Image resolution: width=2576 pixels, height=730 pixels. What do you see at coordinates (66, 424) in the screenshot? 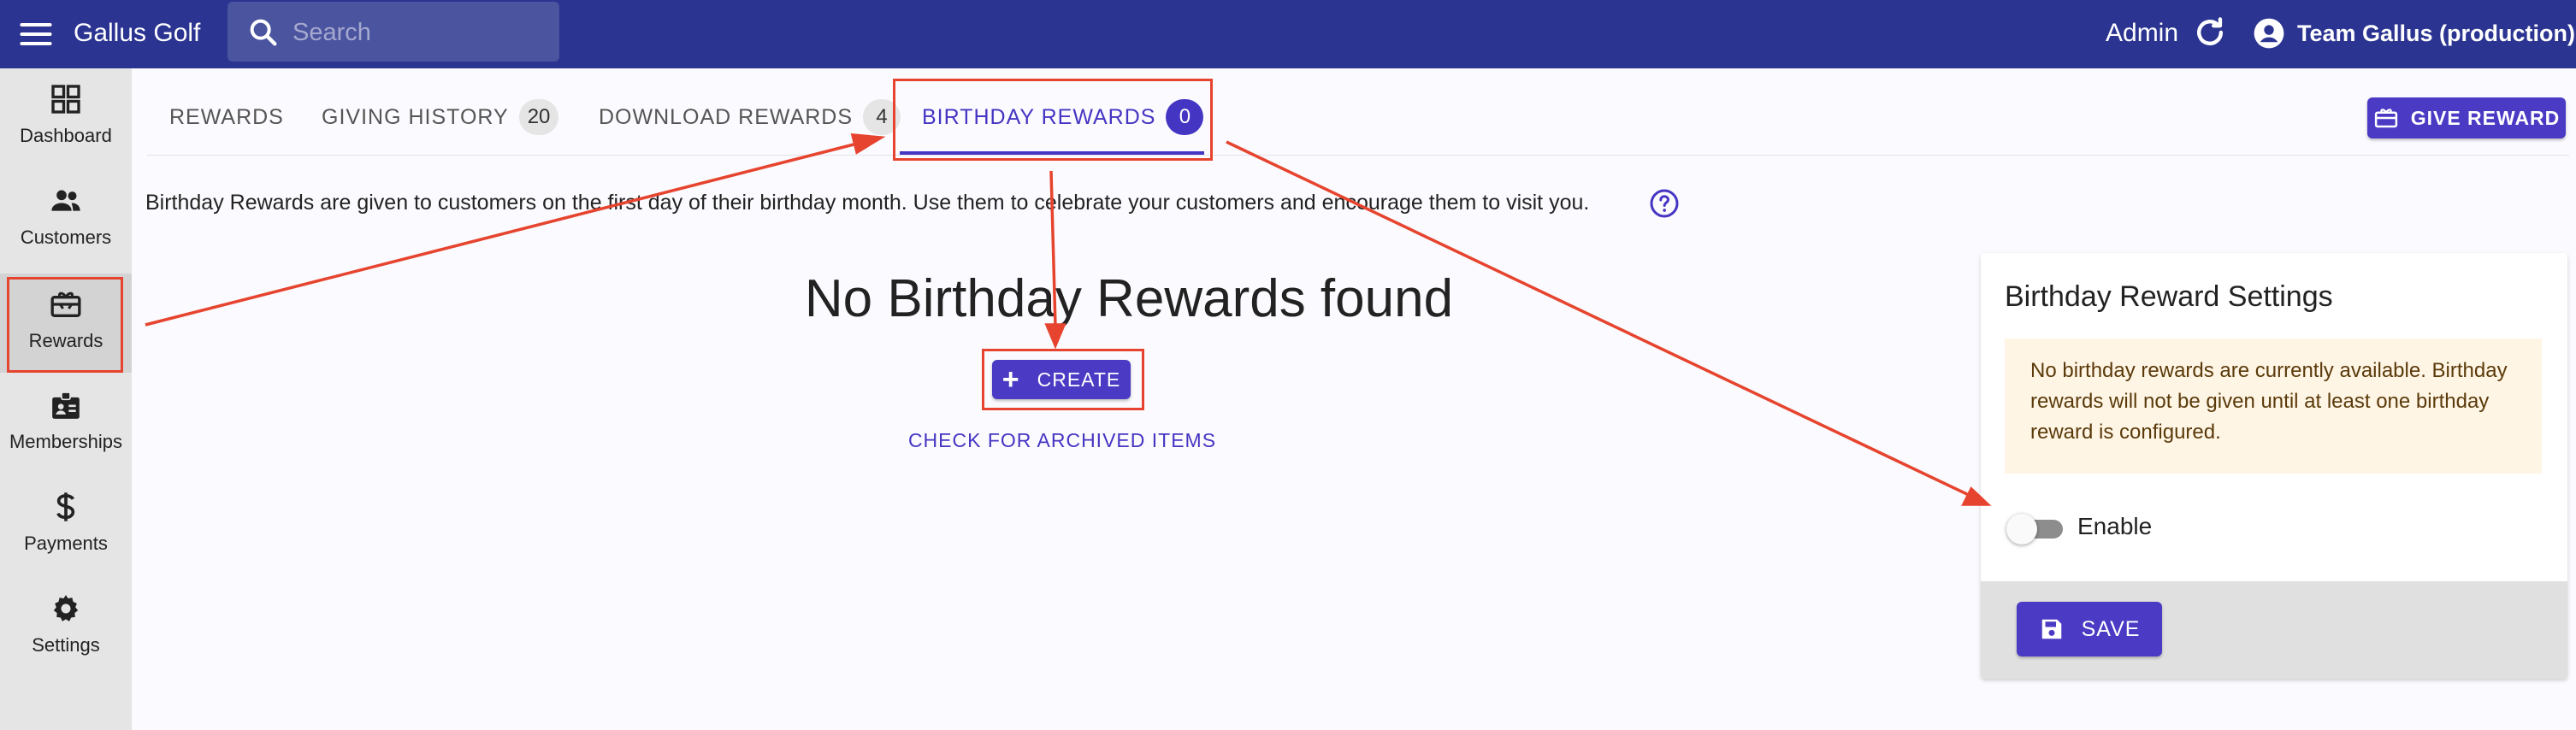
I see `sidebar-item-memberships: Memberships` at bounding box center [66, 424].